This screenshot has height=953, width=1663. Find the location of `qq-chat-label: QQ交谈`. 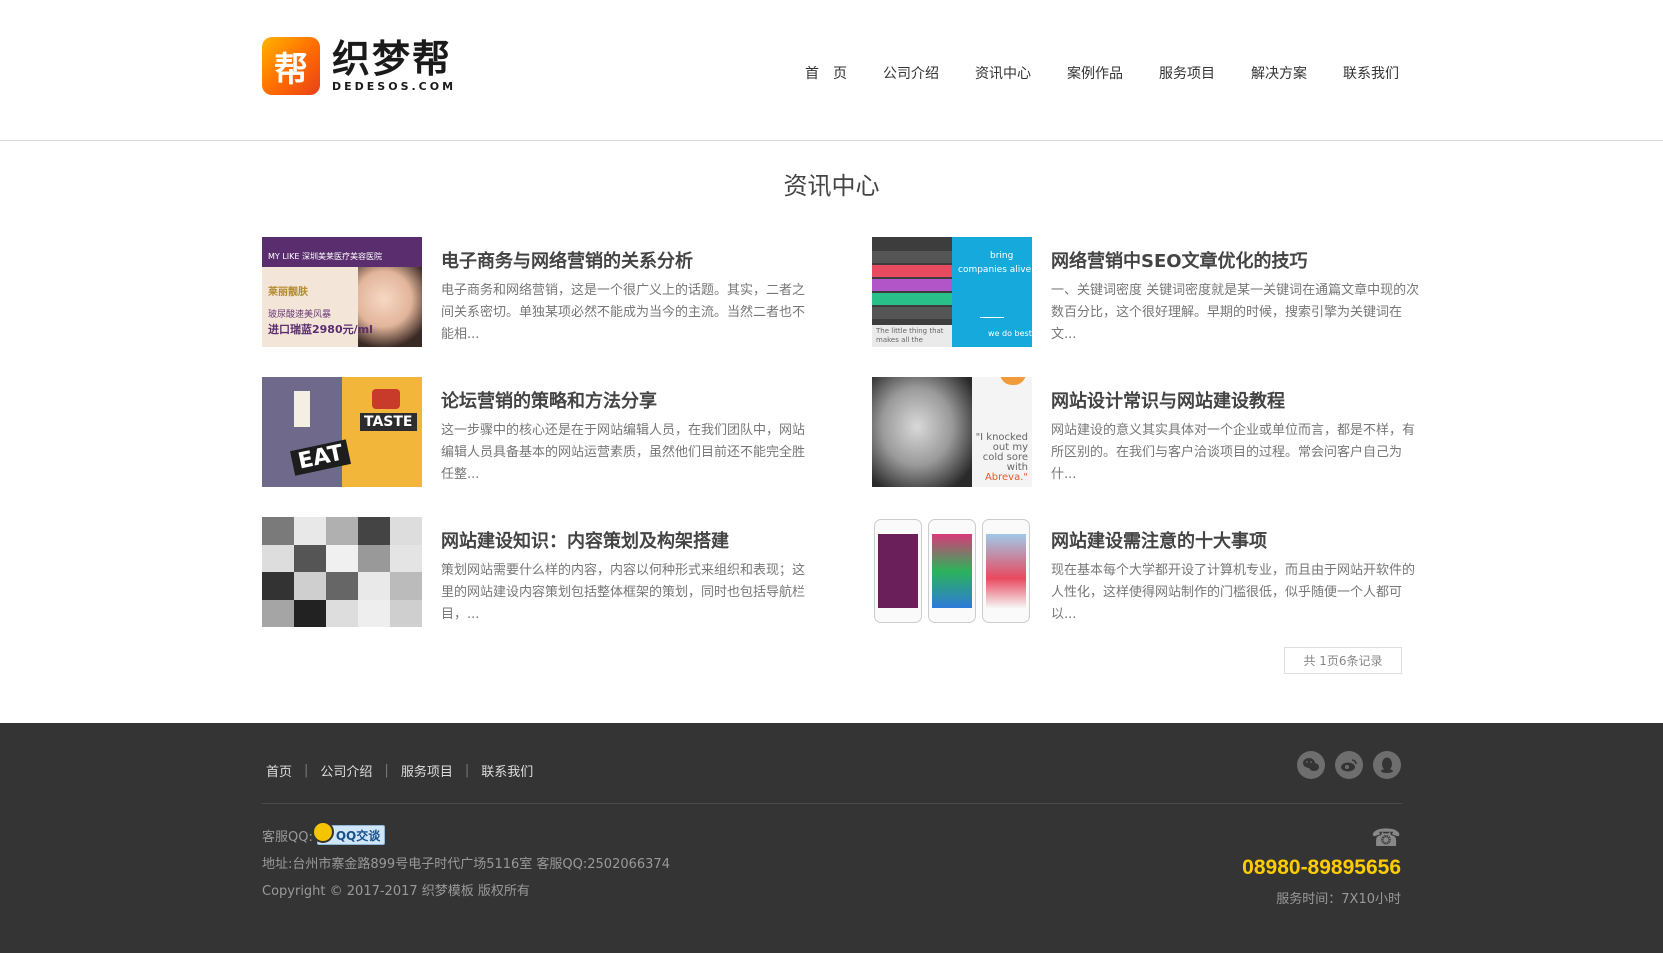

qq-chat-label: QQ交谈 is located at coordinates (358, 835).